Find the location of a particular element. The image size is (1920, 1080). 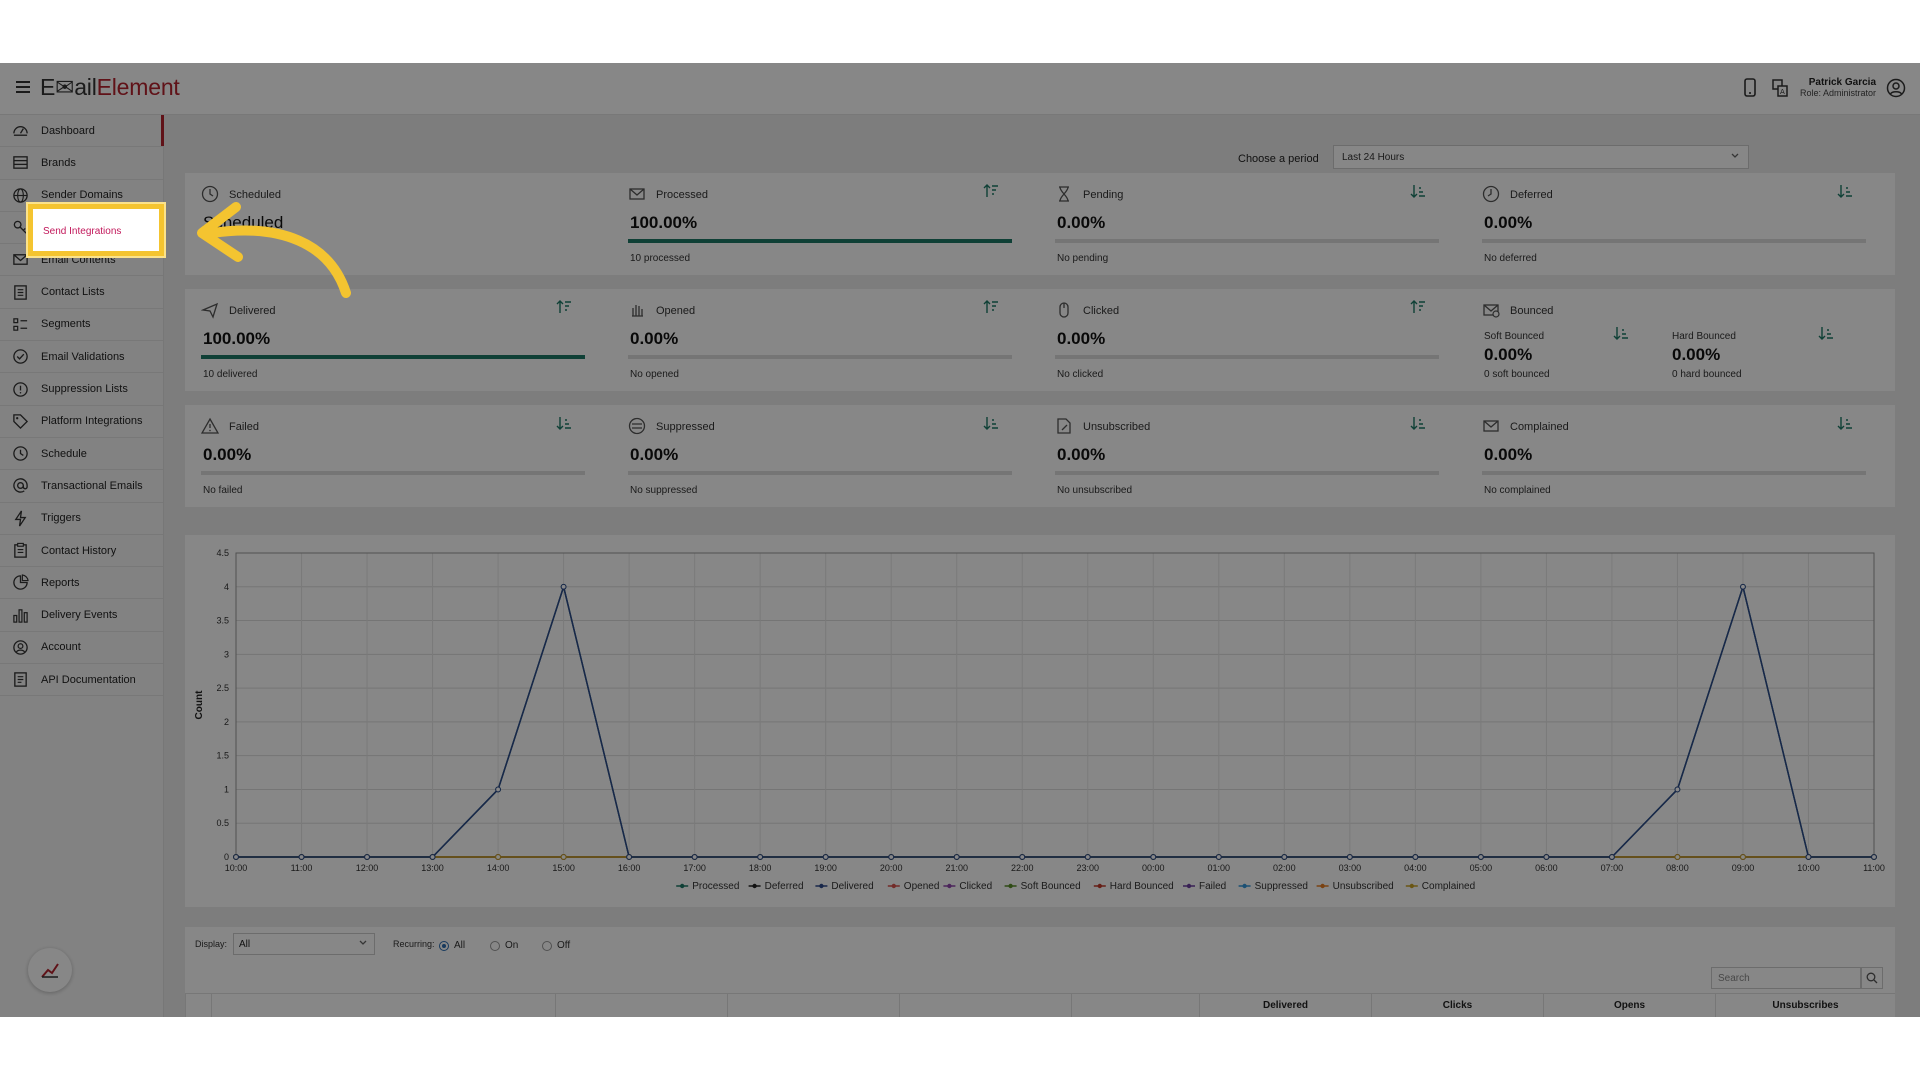

sidebar-item-label: Brands is located at coordinates (58, 162).